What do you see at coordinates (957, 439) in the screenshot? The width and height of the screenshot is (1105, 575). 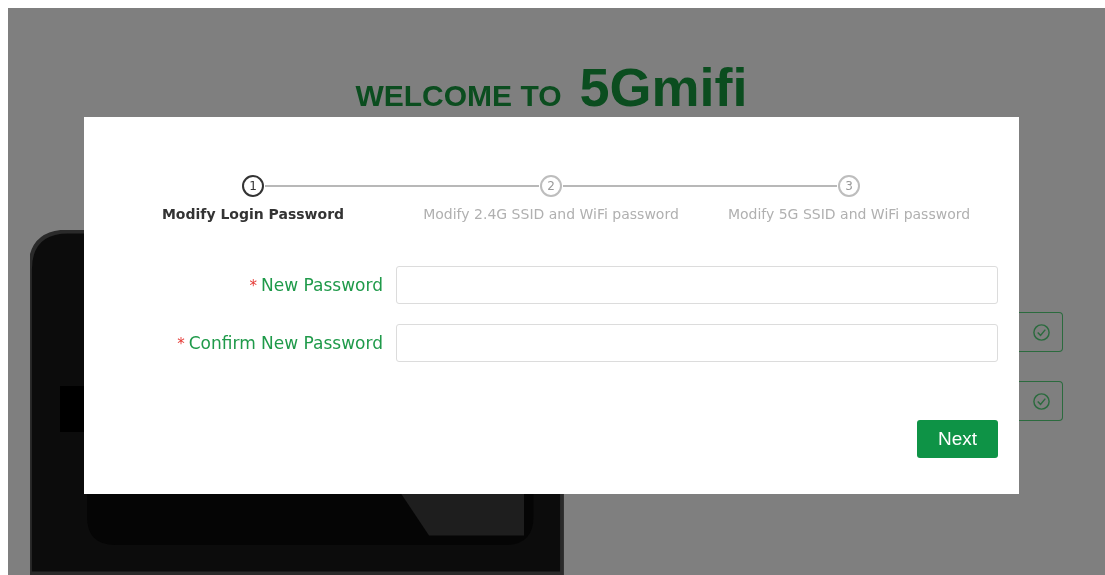 I see `next-button: Next` at bounding box center [957, 439].